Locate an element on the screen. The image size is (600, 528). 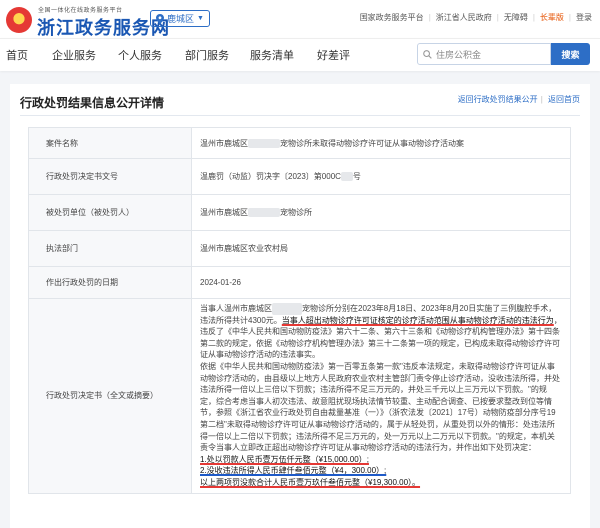
nav-item-department: 部门服务 is located at coordinates (207, 55).